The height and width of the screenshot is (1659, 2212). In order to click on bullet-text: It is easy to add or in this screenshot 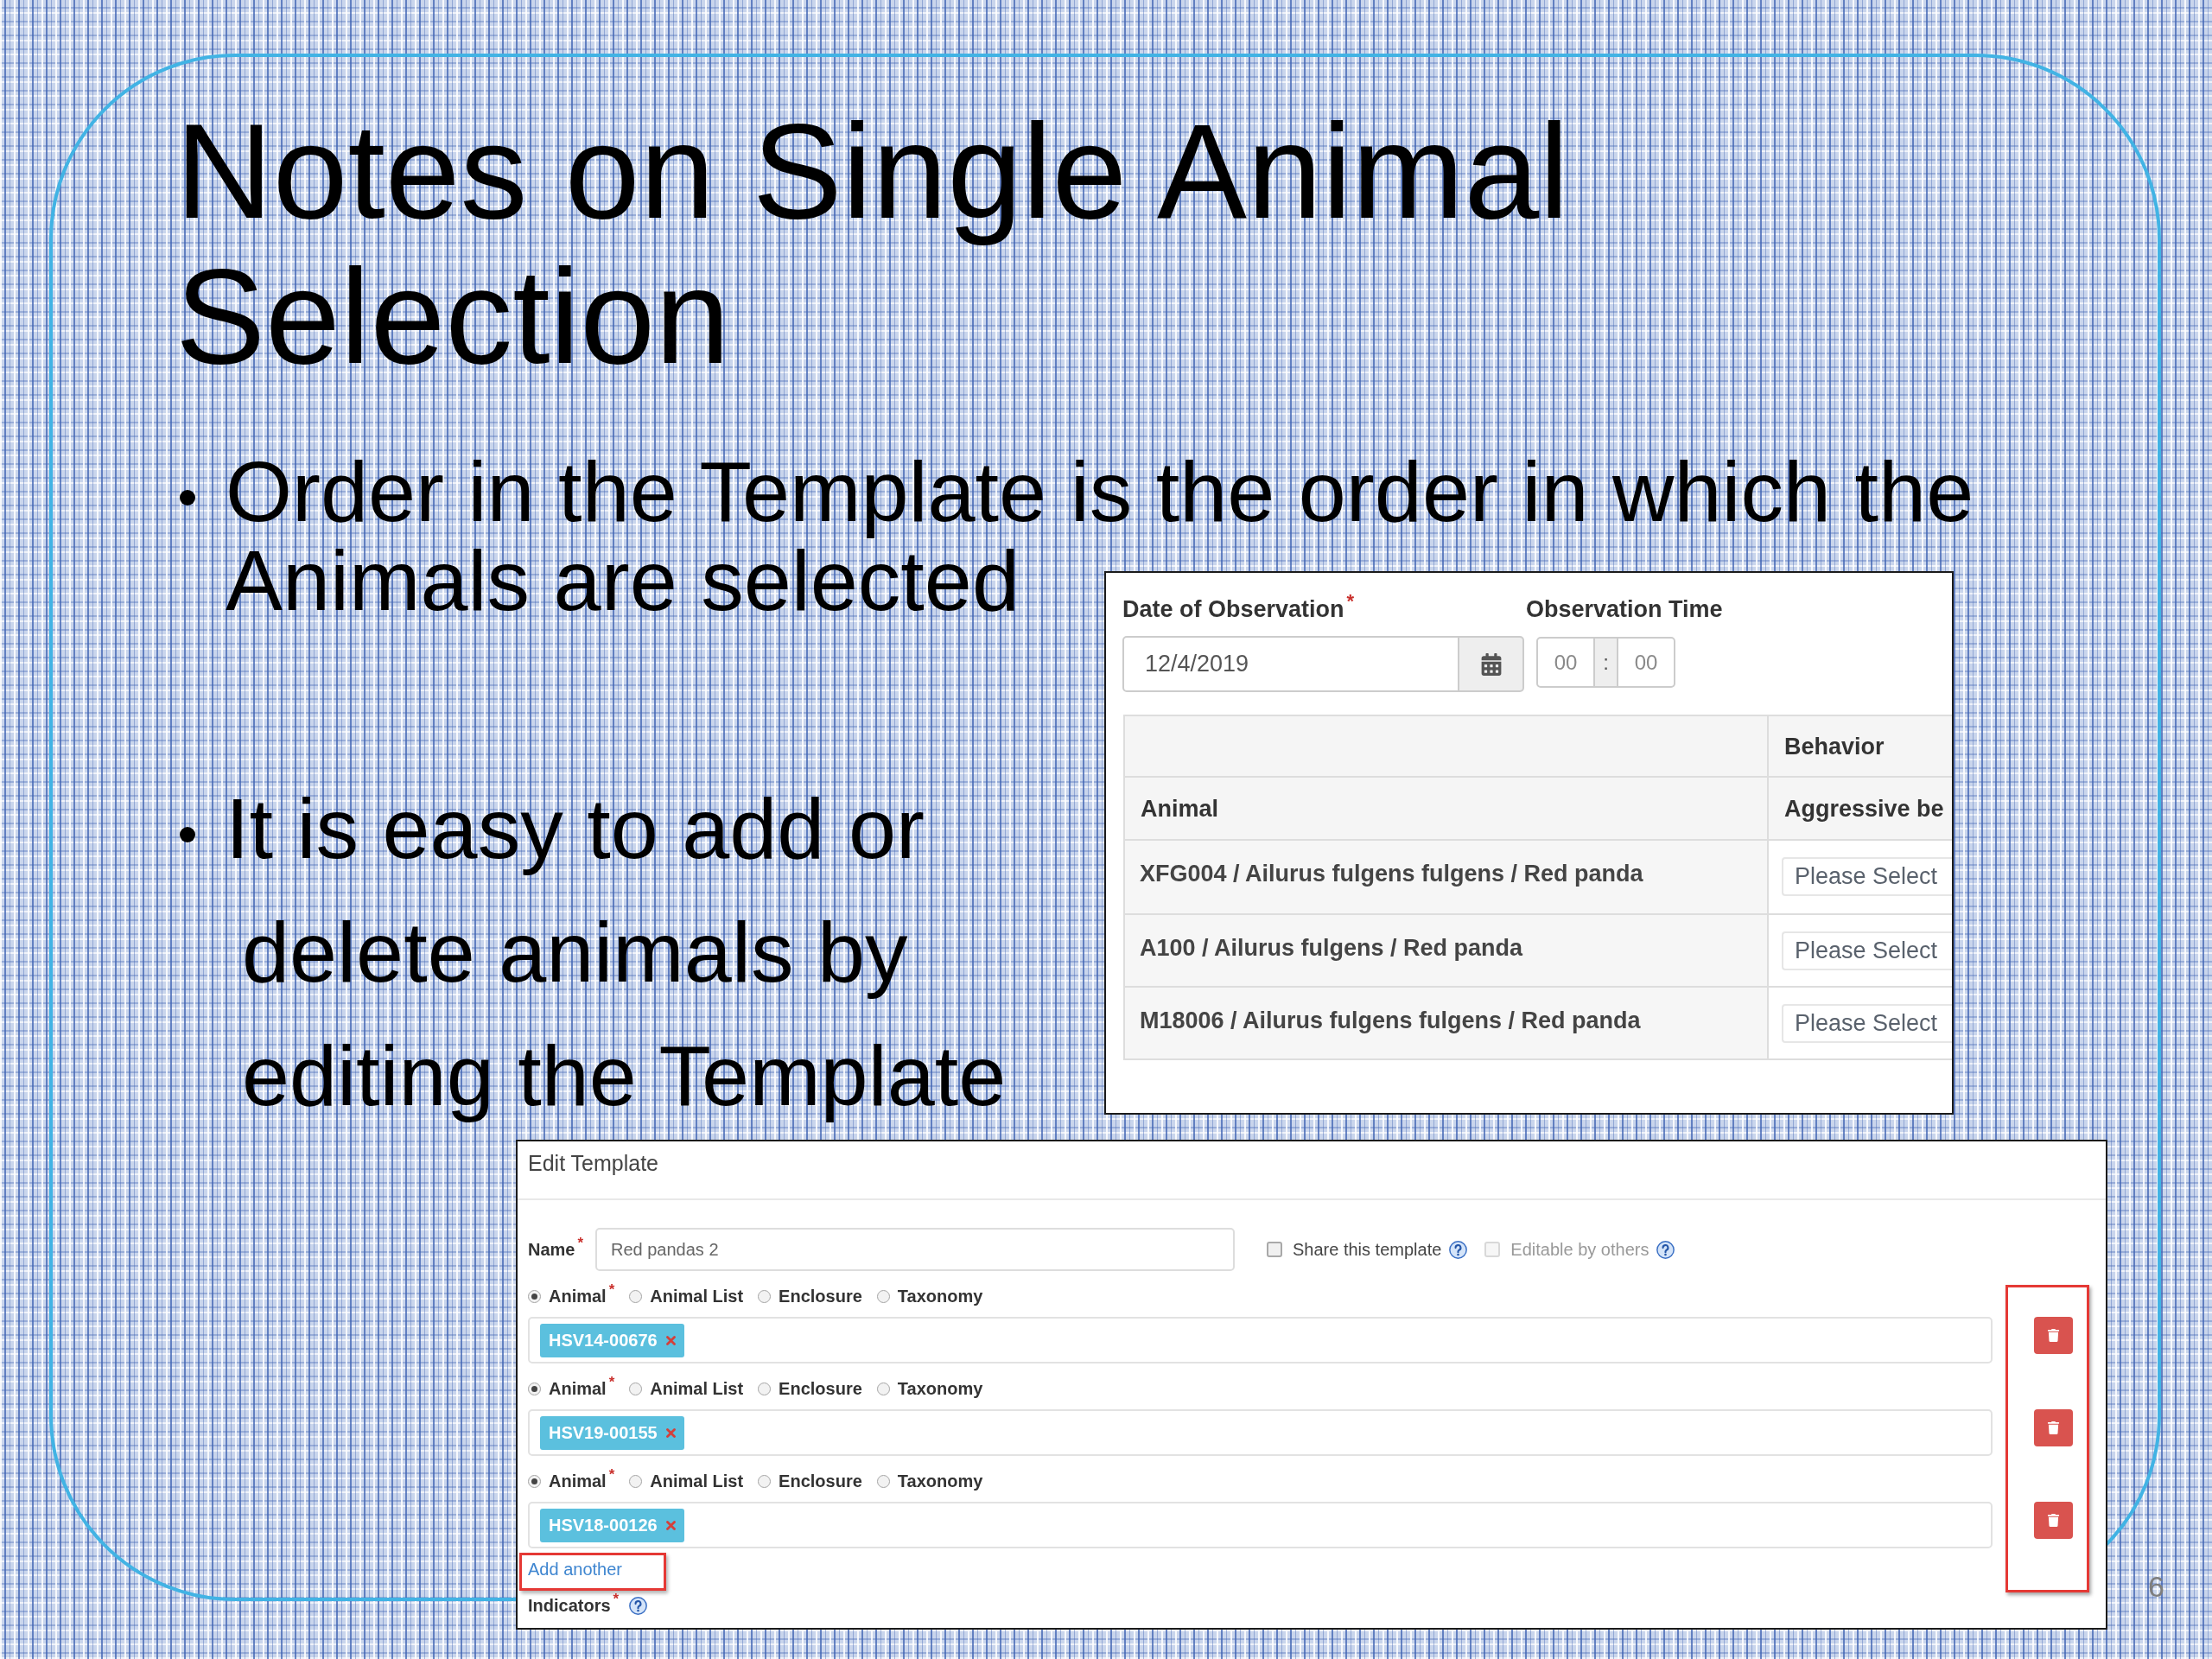, I will do `click(575, 828)`.